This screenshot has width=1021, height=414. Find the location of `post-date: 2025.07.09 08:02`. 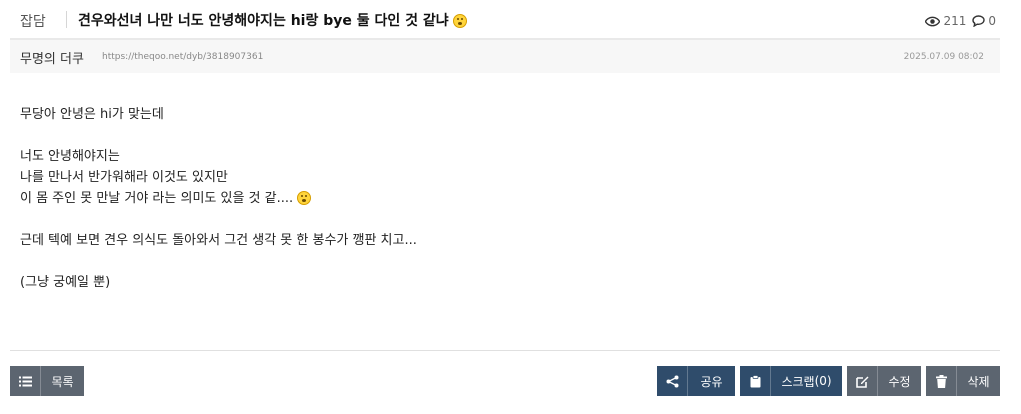

post-date: 2025.07.09 08:02 is located at coordinates (943, 57).